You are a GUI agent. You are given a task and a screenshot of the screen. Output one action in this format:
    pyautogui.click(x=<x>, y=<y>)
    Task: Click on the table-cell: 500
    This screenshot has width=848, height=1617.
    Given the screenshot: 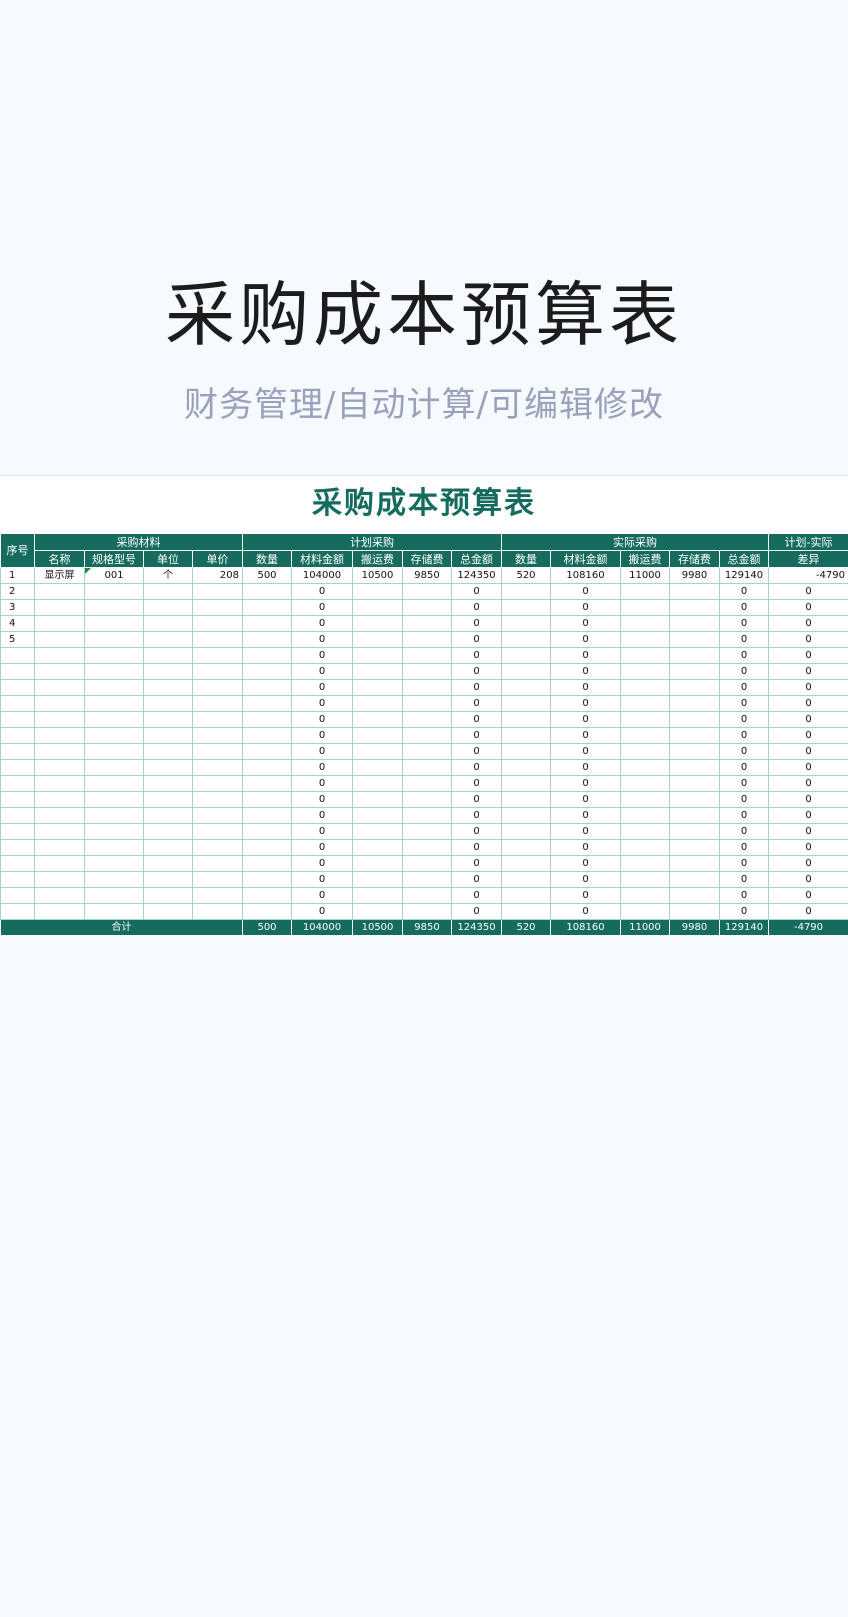 What is the action you would take?
    pyautogui.click(x=267, y=575)
    